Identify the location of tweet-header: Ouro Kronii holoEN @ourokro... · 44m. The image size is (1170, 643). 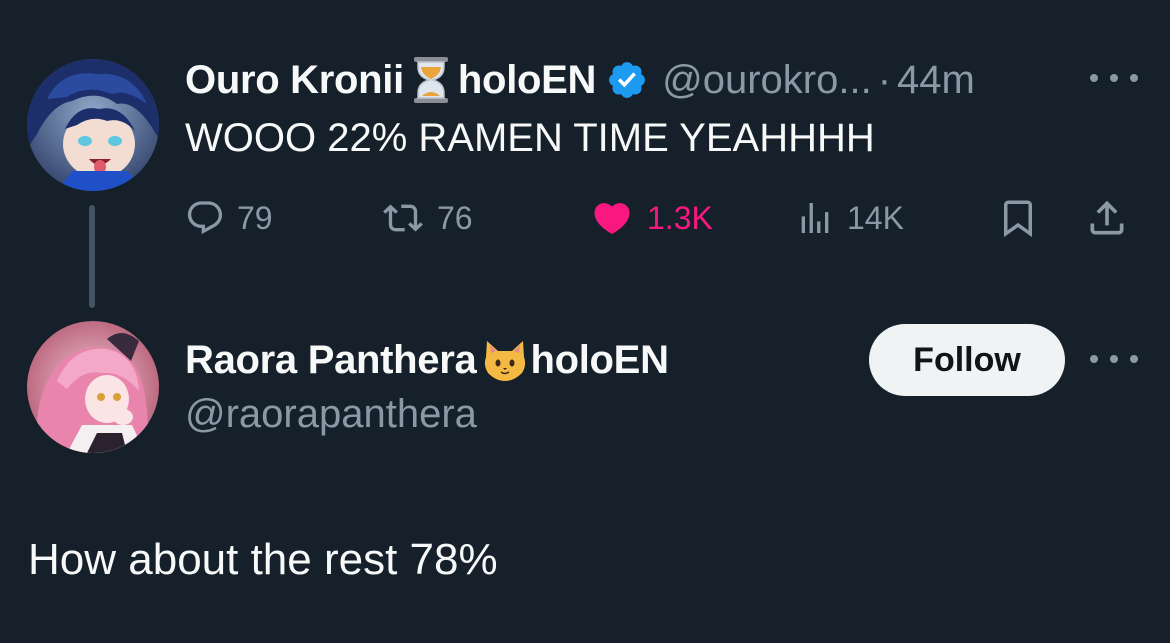
(580, 80).